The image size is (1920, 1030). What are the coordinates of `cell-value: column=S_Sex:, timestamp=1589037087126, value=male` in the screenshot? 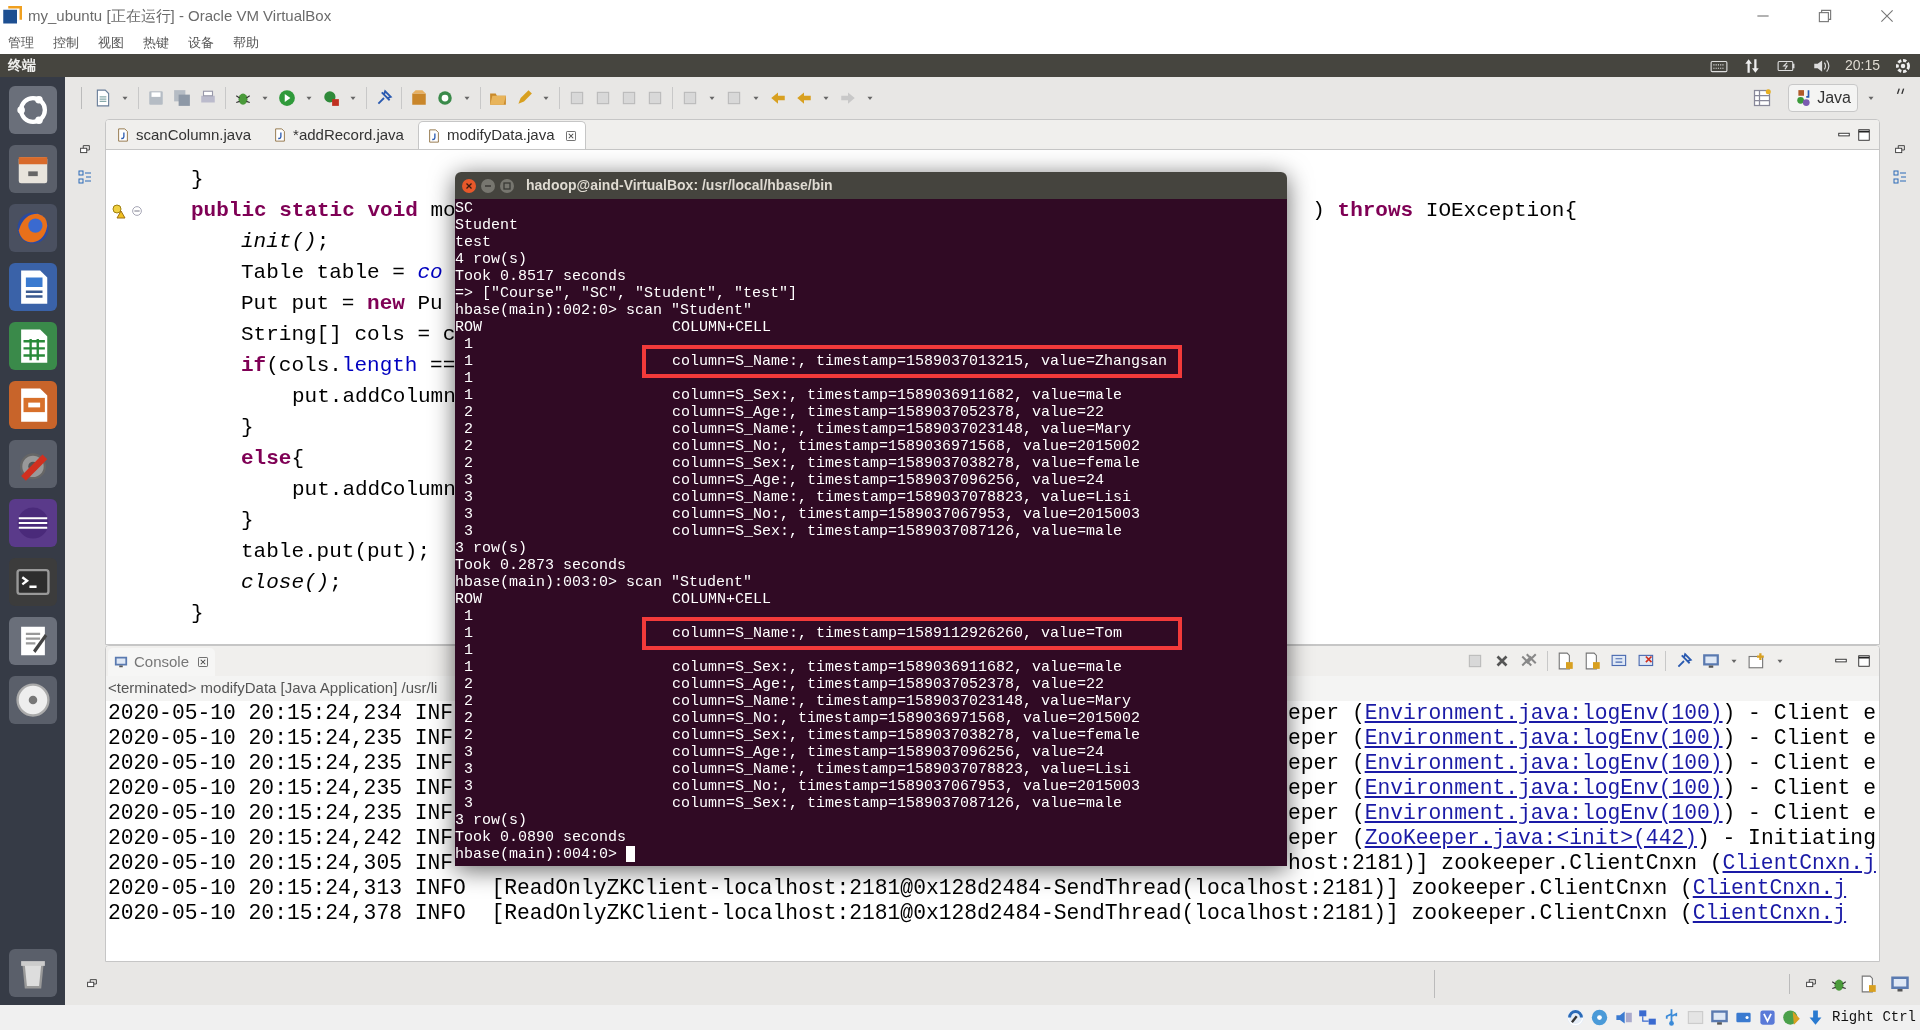 It's located at (897, 803).